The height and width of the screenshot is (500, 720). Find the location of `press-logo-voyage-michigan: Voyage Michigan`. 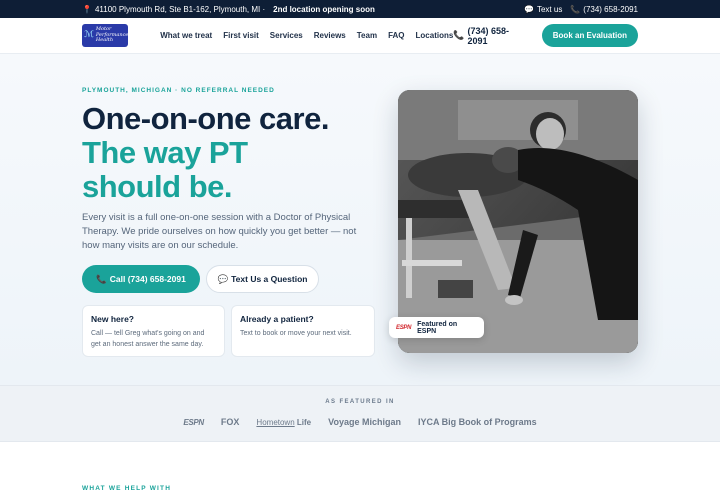

press-logo-voyage-michigan: Voyage Michigan is located at coordinates (364, 422).